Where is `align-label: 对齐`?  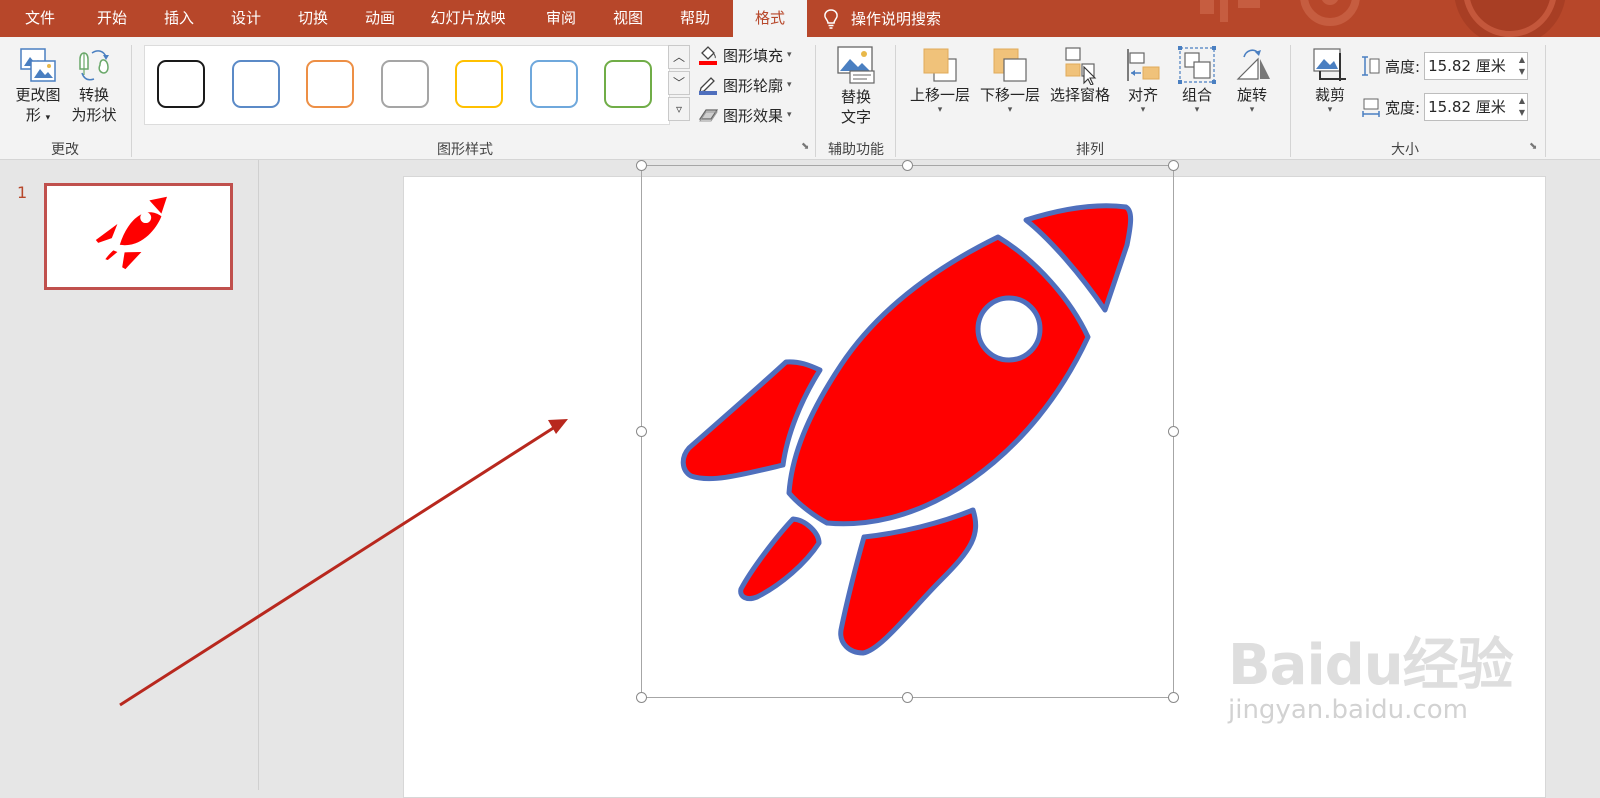
align-label: 对齐 is located at coordinates (1142, 95).